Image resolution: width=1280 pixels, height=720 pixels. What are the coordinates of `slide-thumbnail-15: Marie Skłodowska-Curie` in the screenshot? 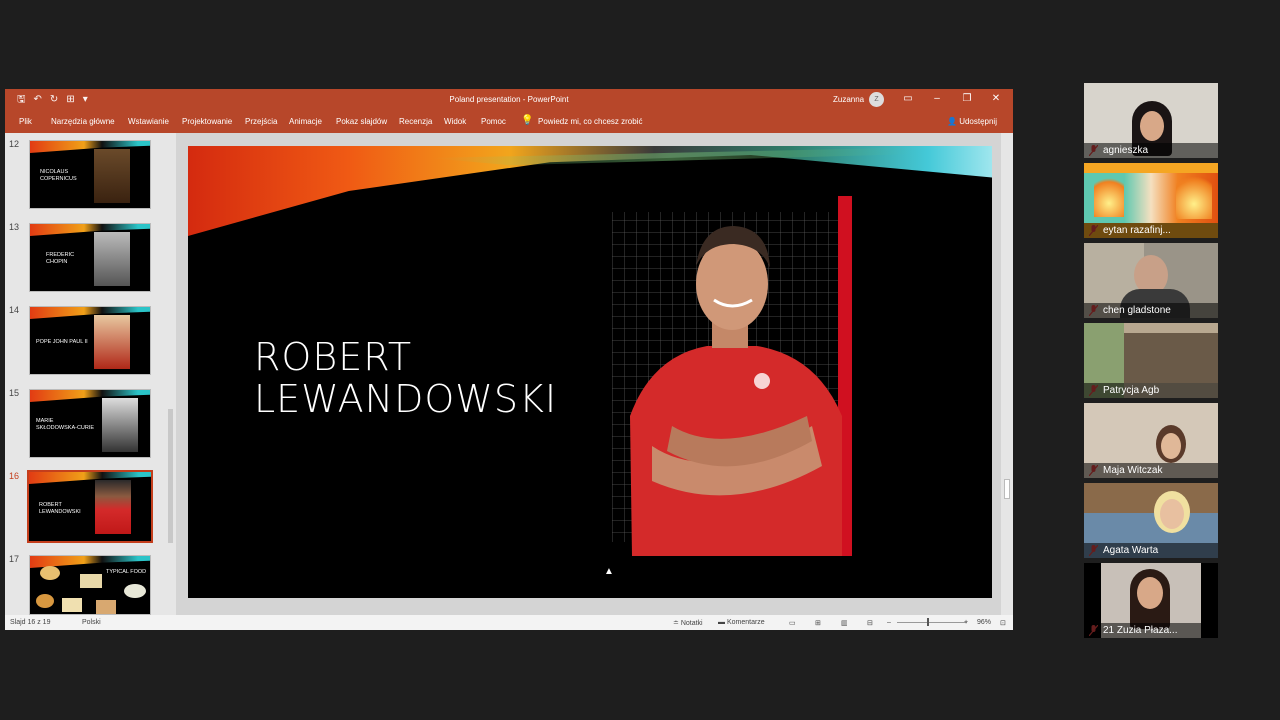 It's located at (90, 423).